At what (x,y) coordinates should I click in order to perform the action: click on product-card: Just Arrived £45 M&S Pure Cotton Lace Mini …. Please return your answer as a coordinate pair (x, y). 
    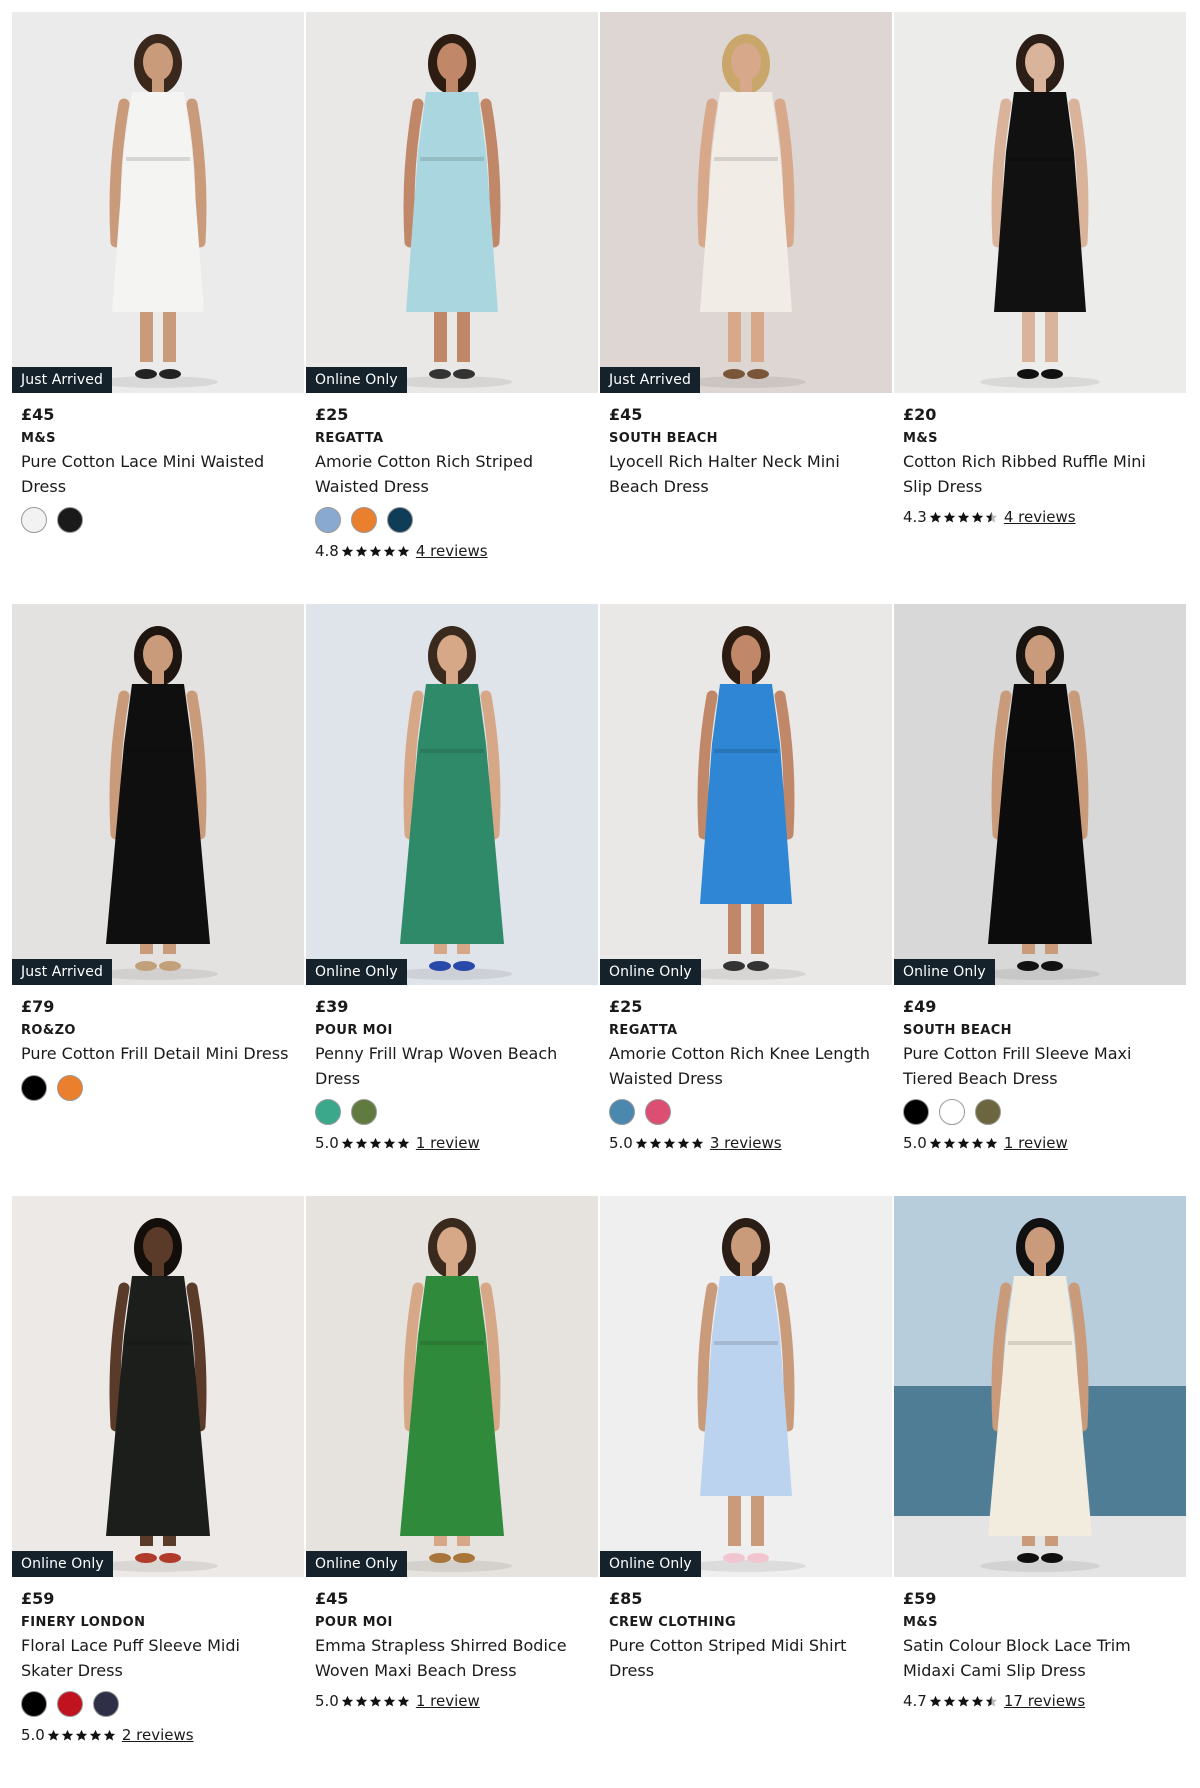
    Looking at the image, I should click on (158, 308).